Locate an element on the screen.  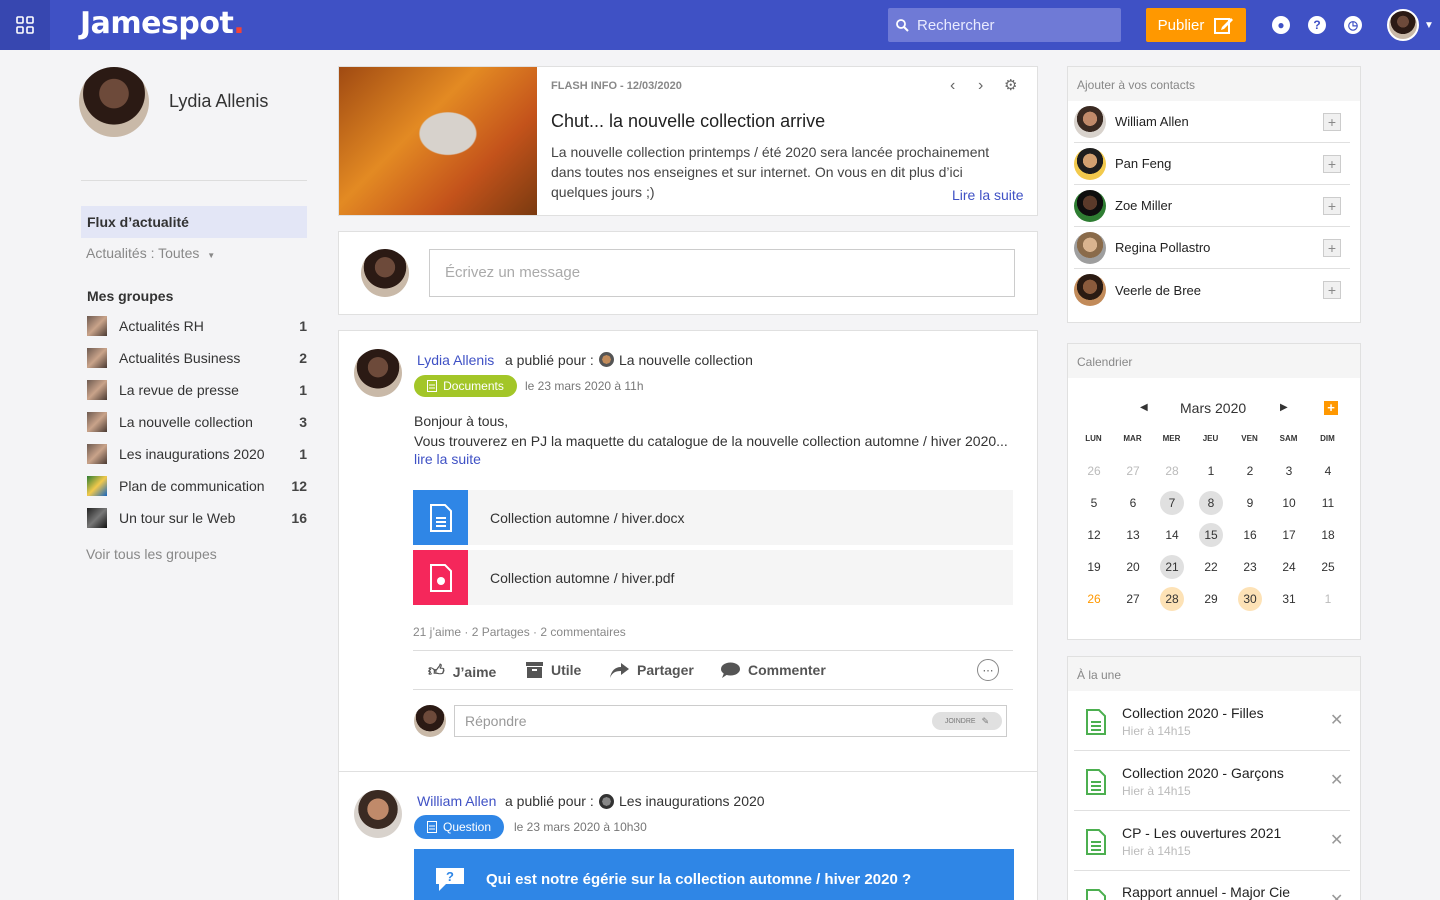
calendar-day: 30 is located at coordinates (1250, 599).